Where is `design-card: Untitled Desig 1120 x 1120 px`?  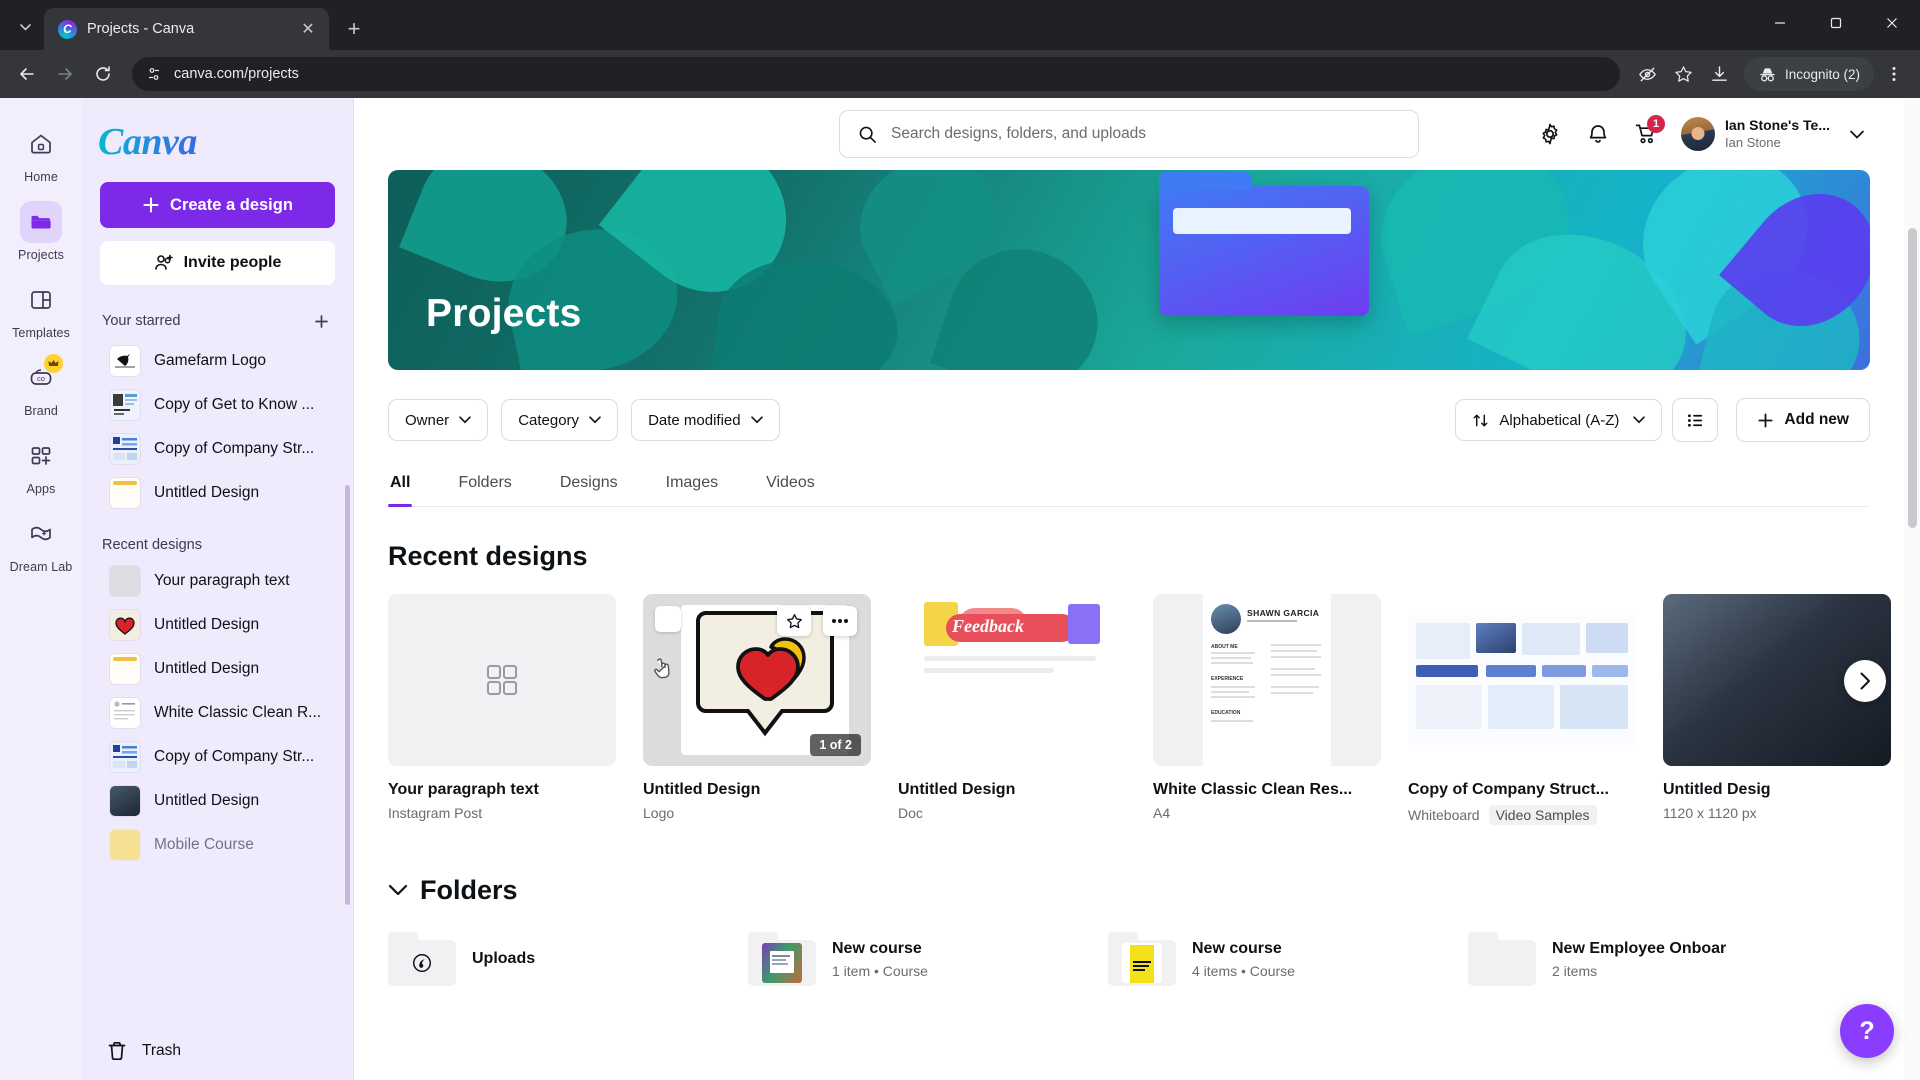
design-card: Untitled Desig 1120 x 1120 px is located at coordinates (1777, 709).